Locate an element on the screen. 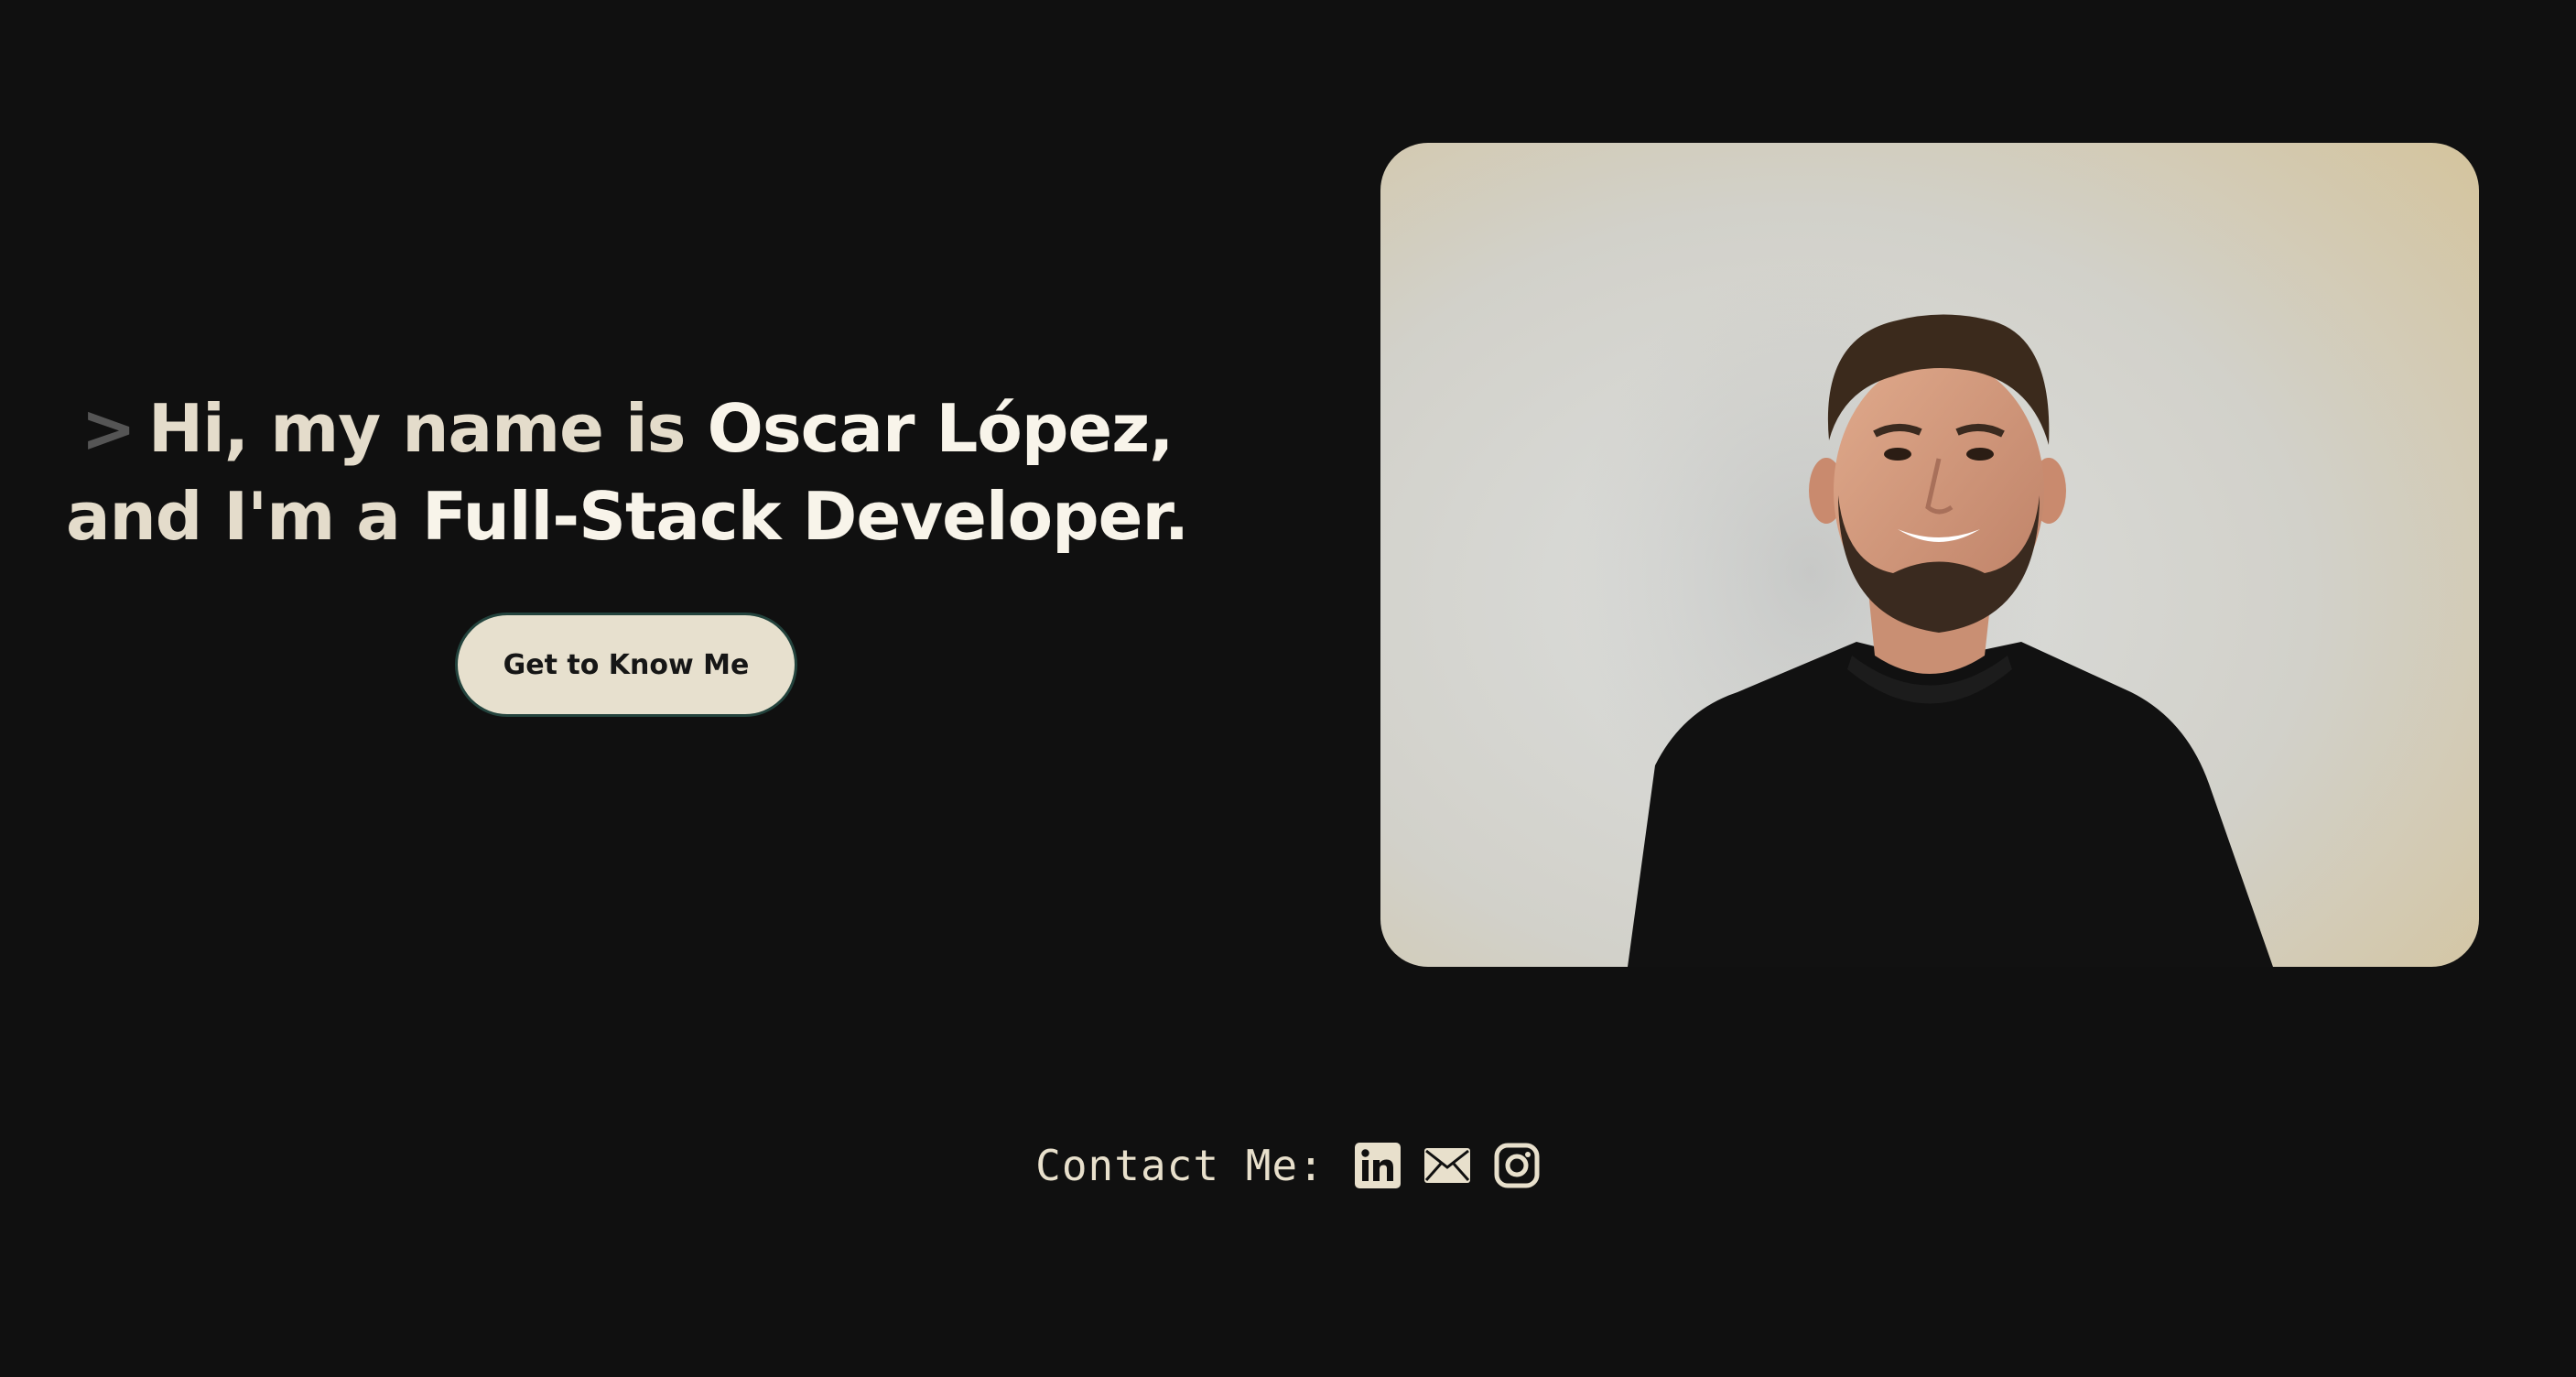 Image resolution: width=2576 pixels, height=1377 pixels. email-icon is located at coordinates (1447, 1165).